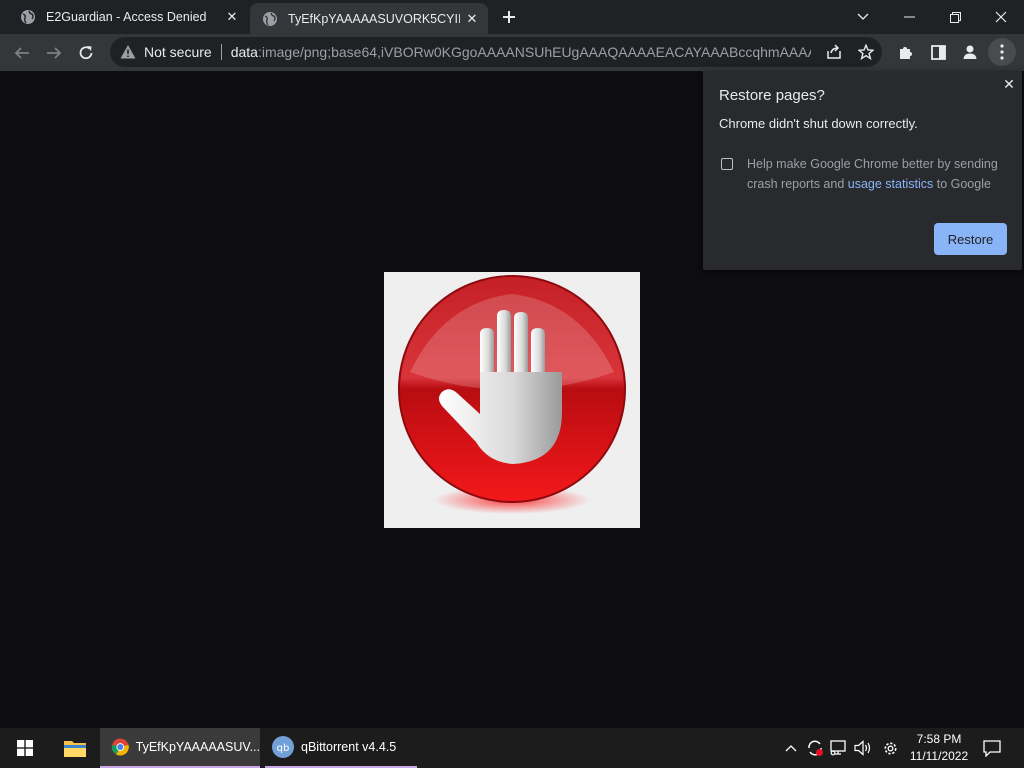  I want to click on minimize-button, so click(909, 17).